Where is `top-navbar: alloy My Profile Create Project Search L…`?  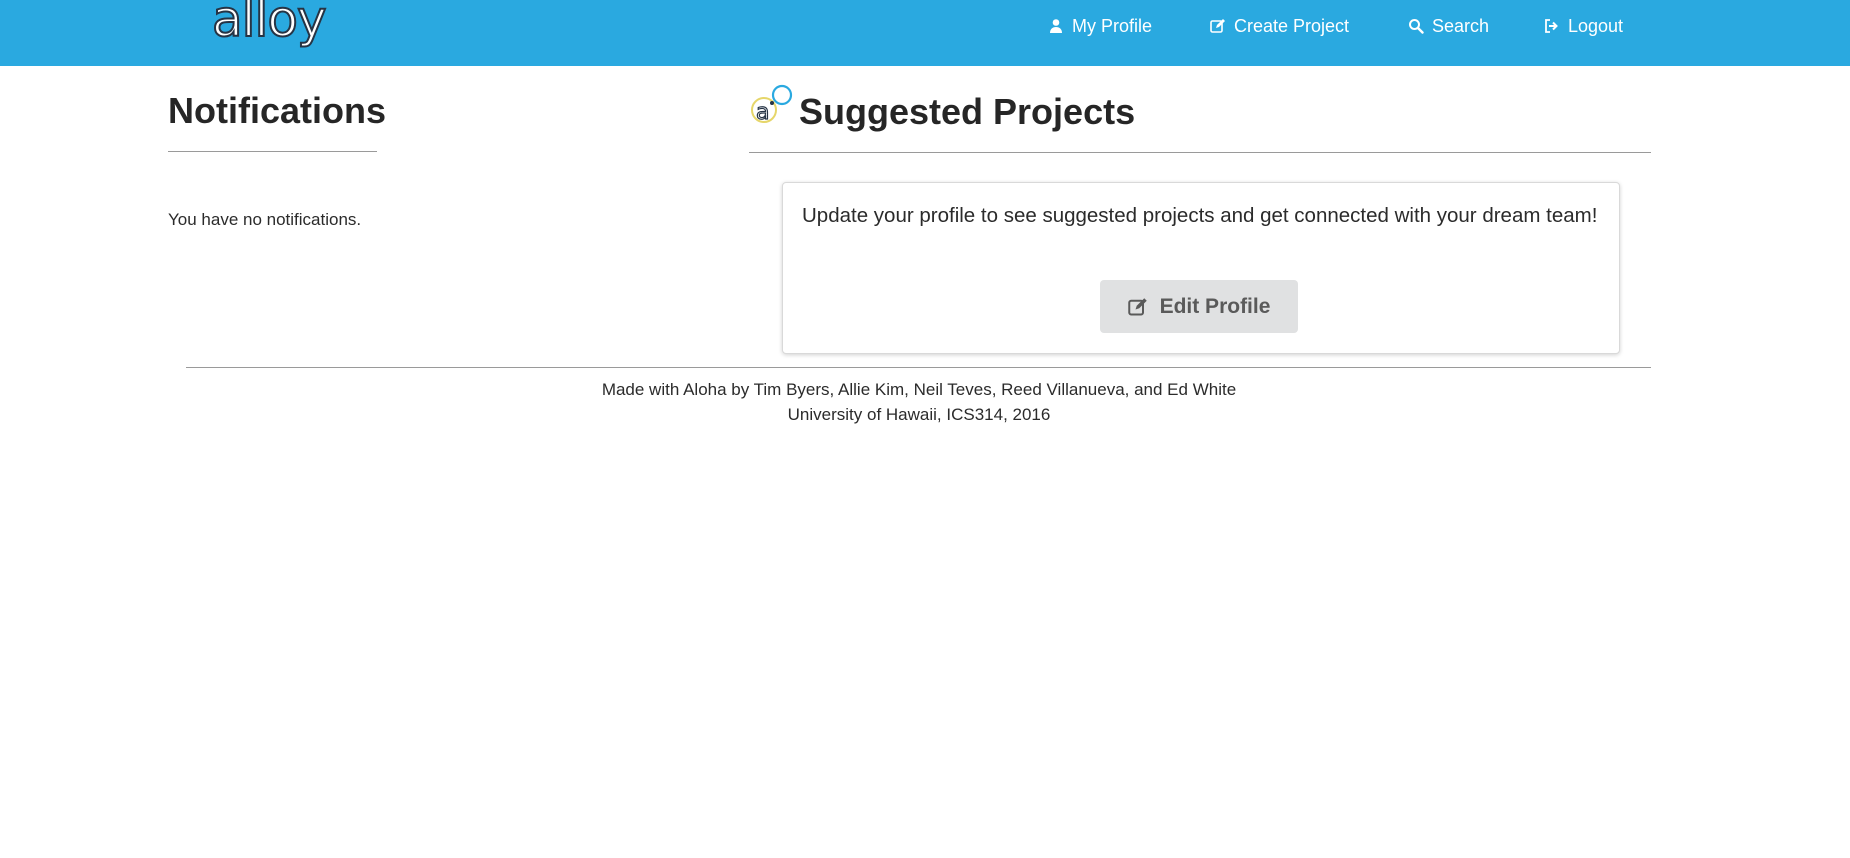 top-navbar: alloy My Profile Create Project Search L… is located at coordinates (925, 33).